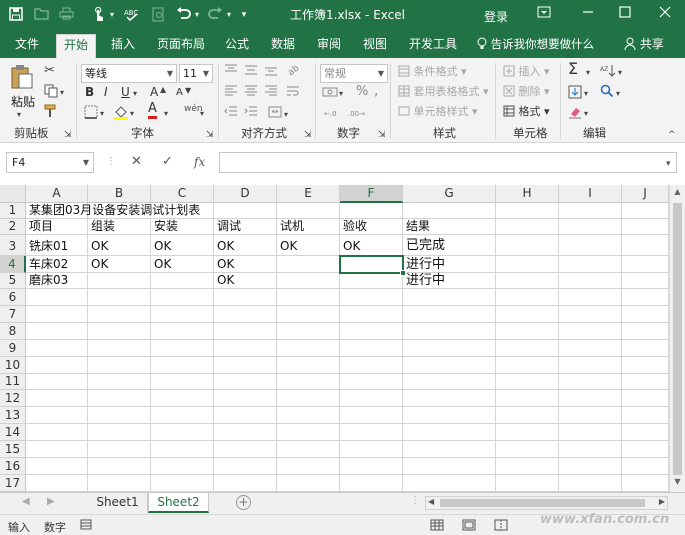  I want to click on cell-e3: OK, so click(287, 246).